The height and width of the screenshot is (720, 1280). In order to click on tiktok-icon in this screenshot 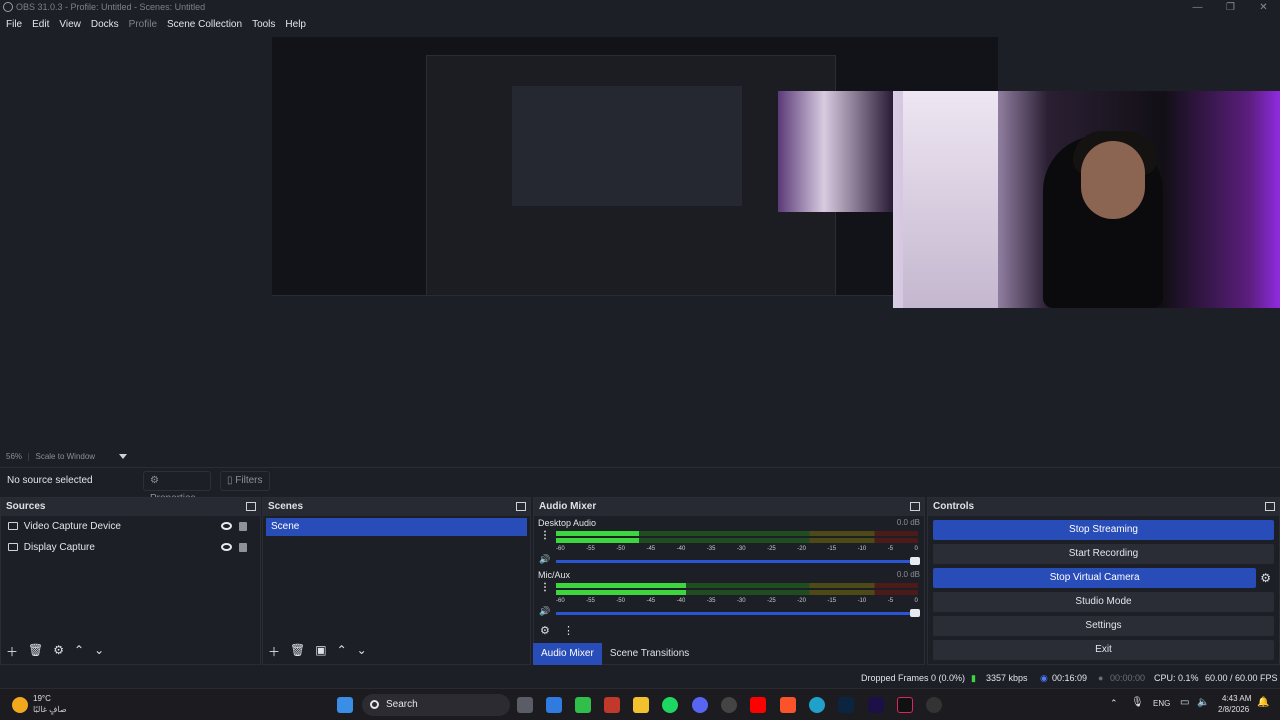, I will do `click(905, 705)`.